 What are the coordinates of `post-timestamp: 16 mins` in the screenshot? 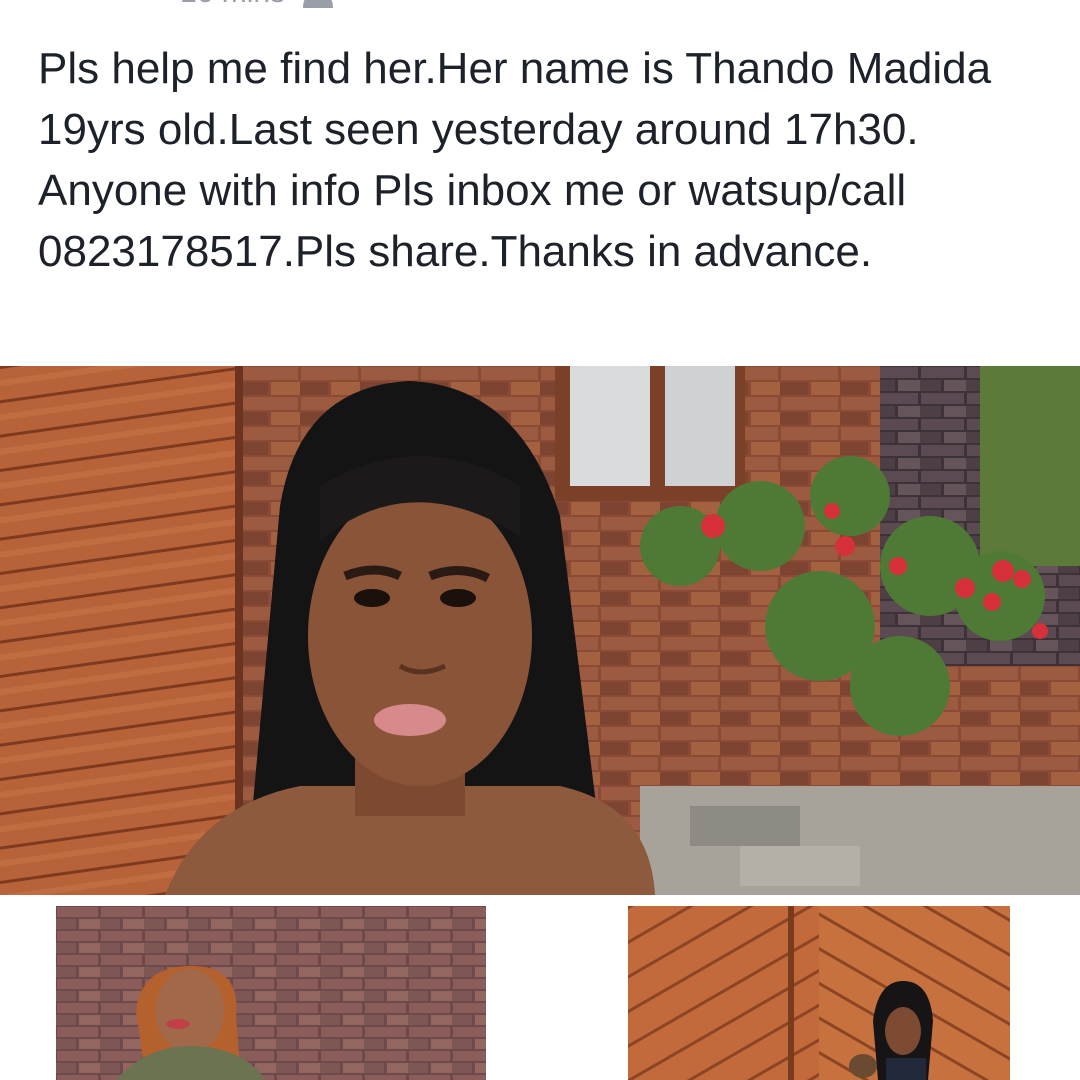 It's located at (232, 5).